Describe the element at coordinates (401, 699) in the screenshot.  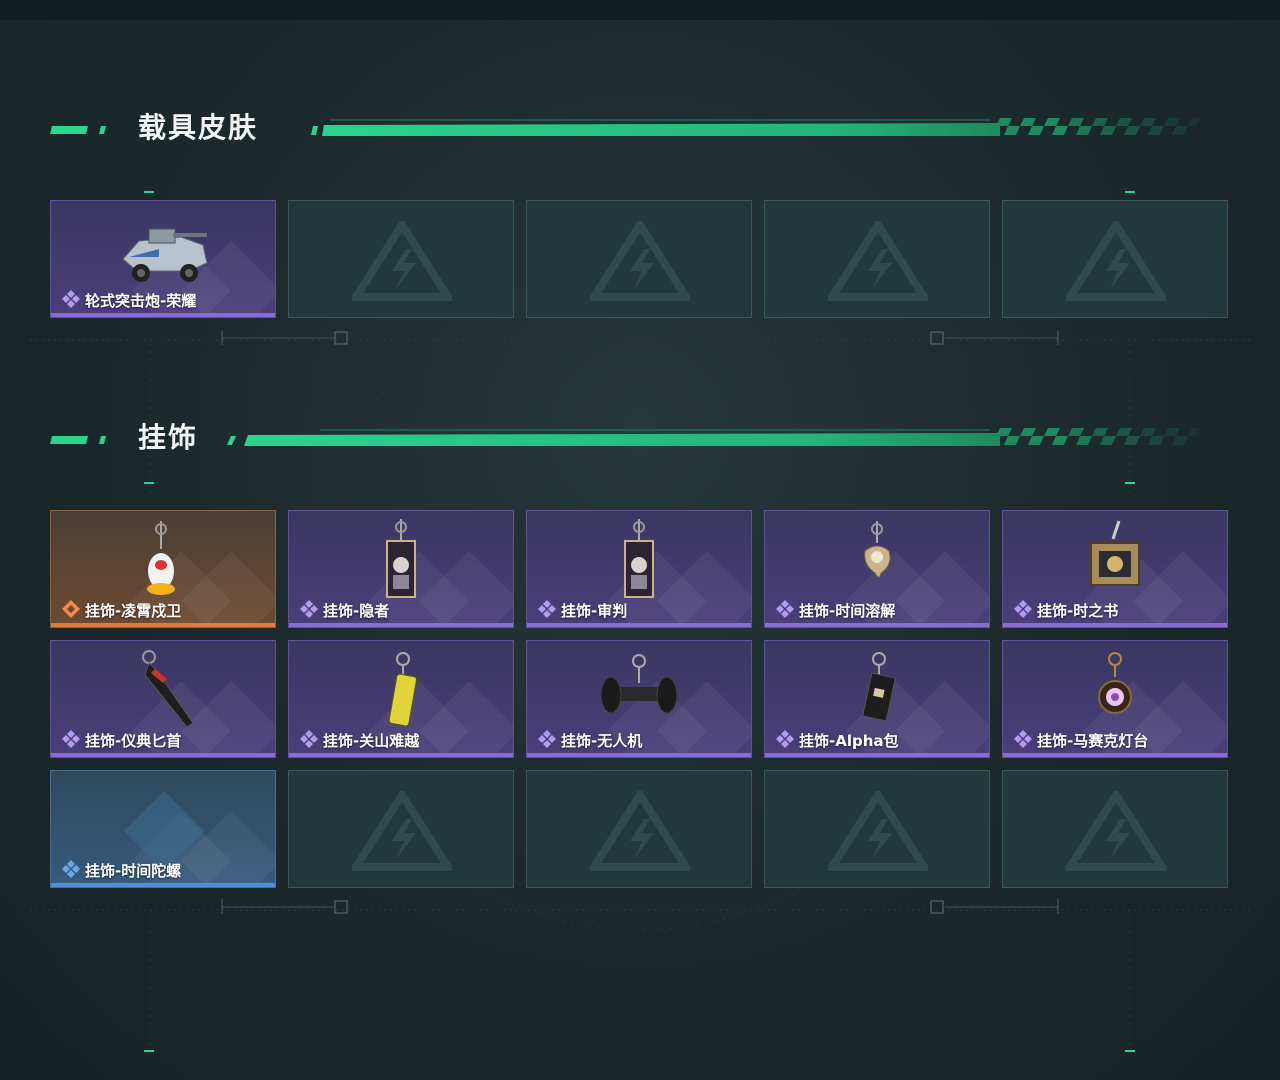
I see `item-card: 挂饰-关山难越` at that location.